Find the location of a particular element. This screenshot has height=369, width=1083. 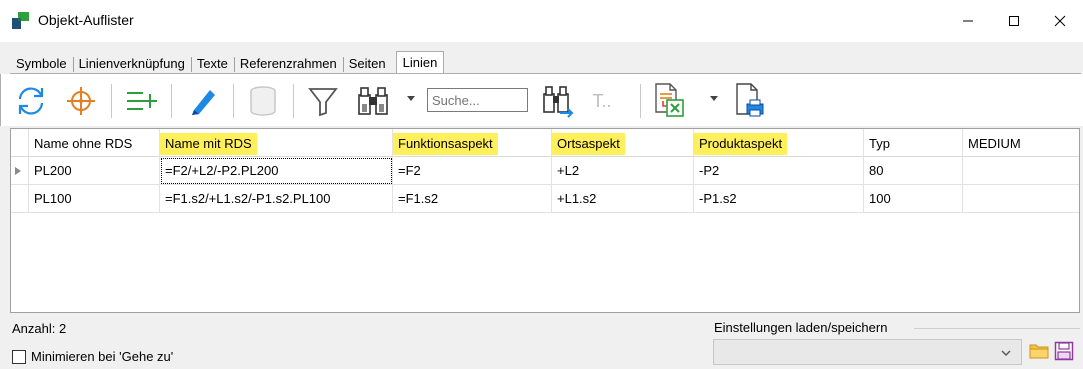

row-header-corner is located at coordinates (20, 143).